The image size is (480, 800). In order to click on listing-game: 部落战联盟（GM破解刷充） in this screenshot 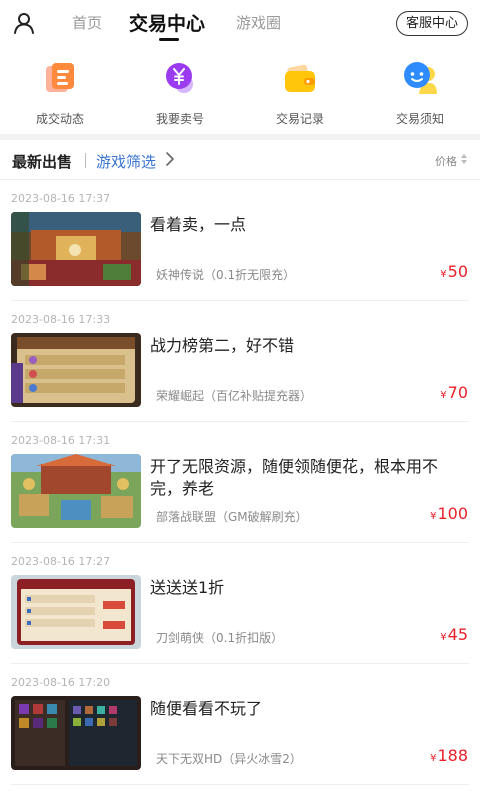, I will do `click(232, 517)`.